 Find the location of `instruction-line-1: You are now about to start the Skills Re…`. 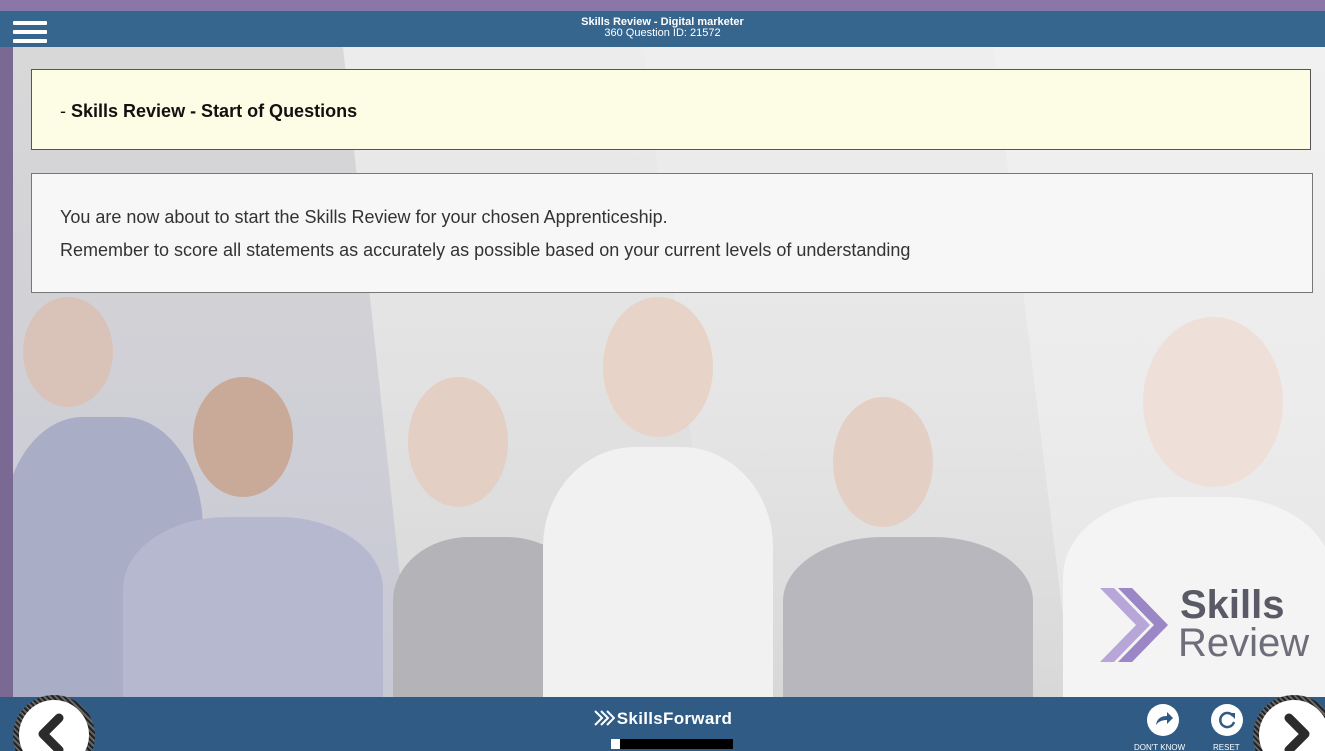

instruction-line-1: You are now about to start the Skills Re… is located at coordinates (364, 217).